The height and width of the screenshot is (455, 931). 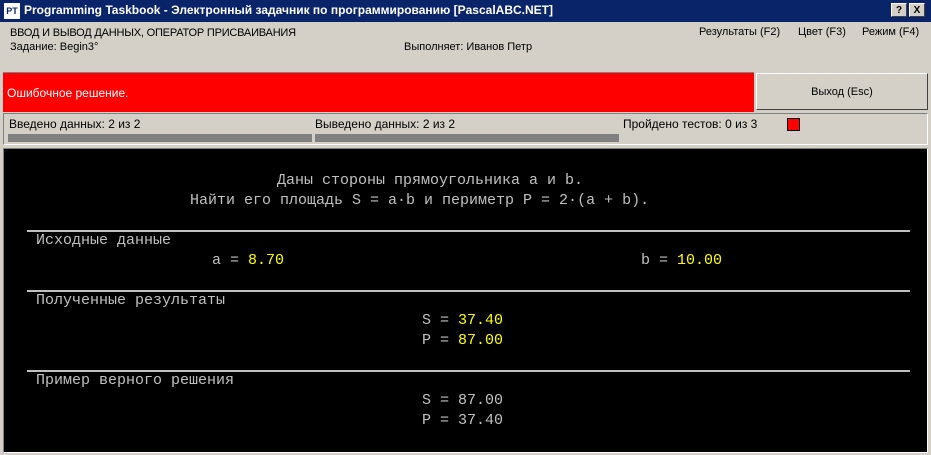 What do you see at coordinates (899, 10) in the screenshot?
I see `help-button: ?` at bounding box center [899, 10].